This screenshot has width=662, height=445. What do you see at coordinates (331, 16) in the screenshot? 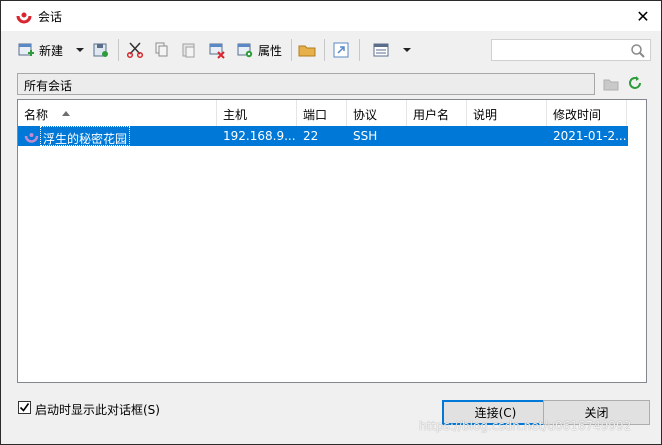
I see `title-bar: 会话 ✕` at bounding box center [331, 16].